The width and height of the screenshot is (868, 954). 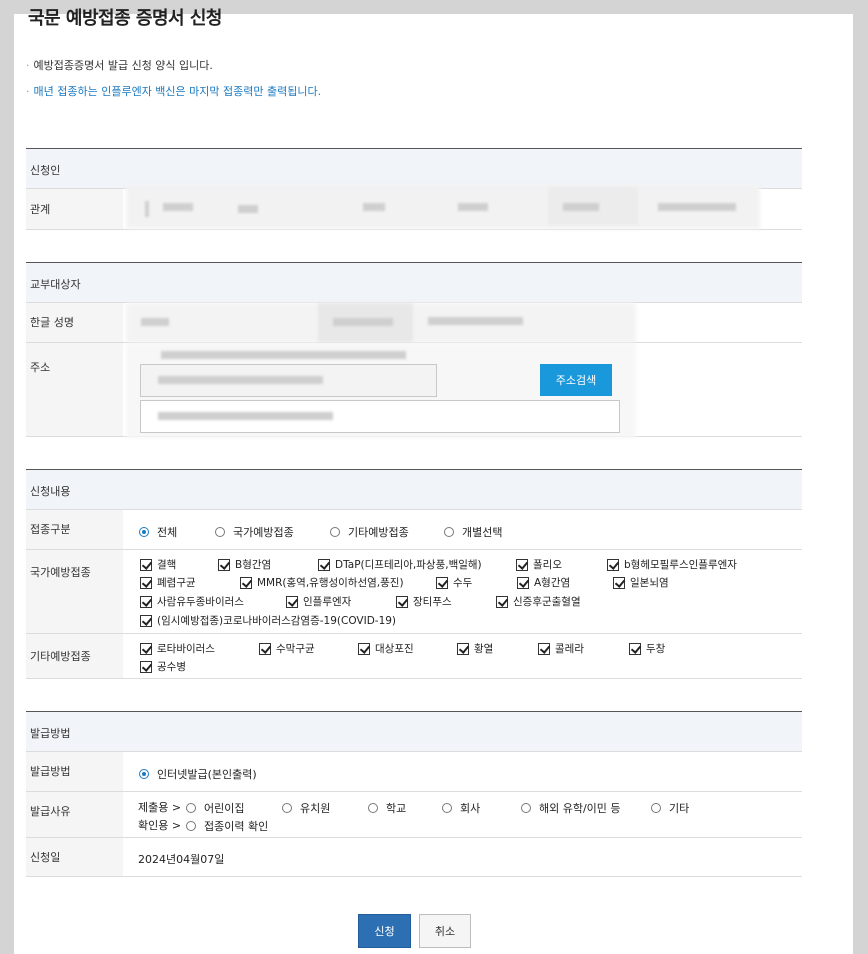 What do you see at coordinates (461, 808) in the screenshot?
I see `radio-company: 회사` at bounding box center [461, 808].